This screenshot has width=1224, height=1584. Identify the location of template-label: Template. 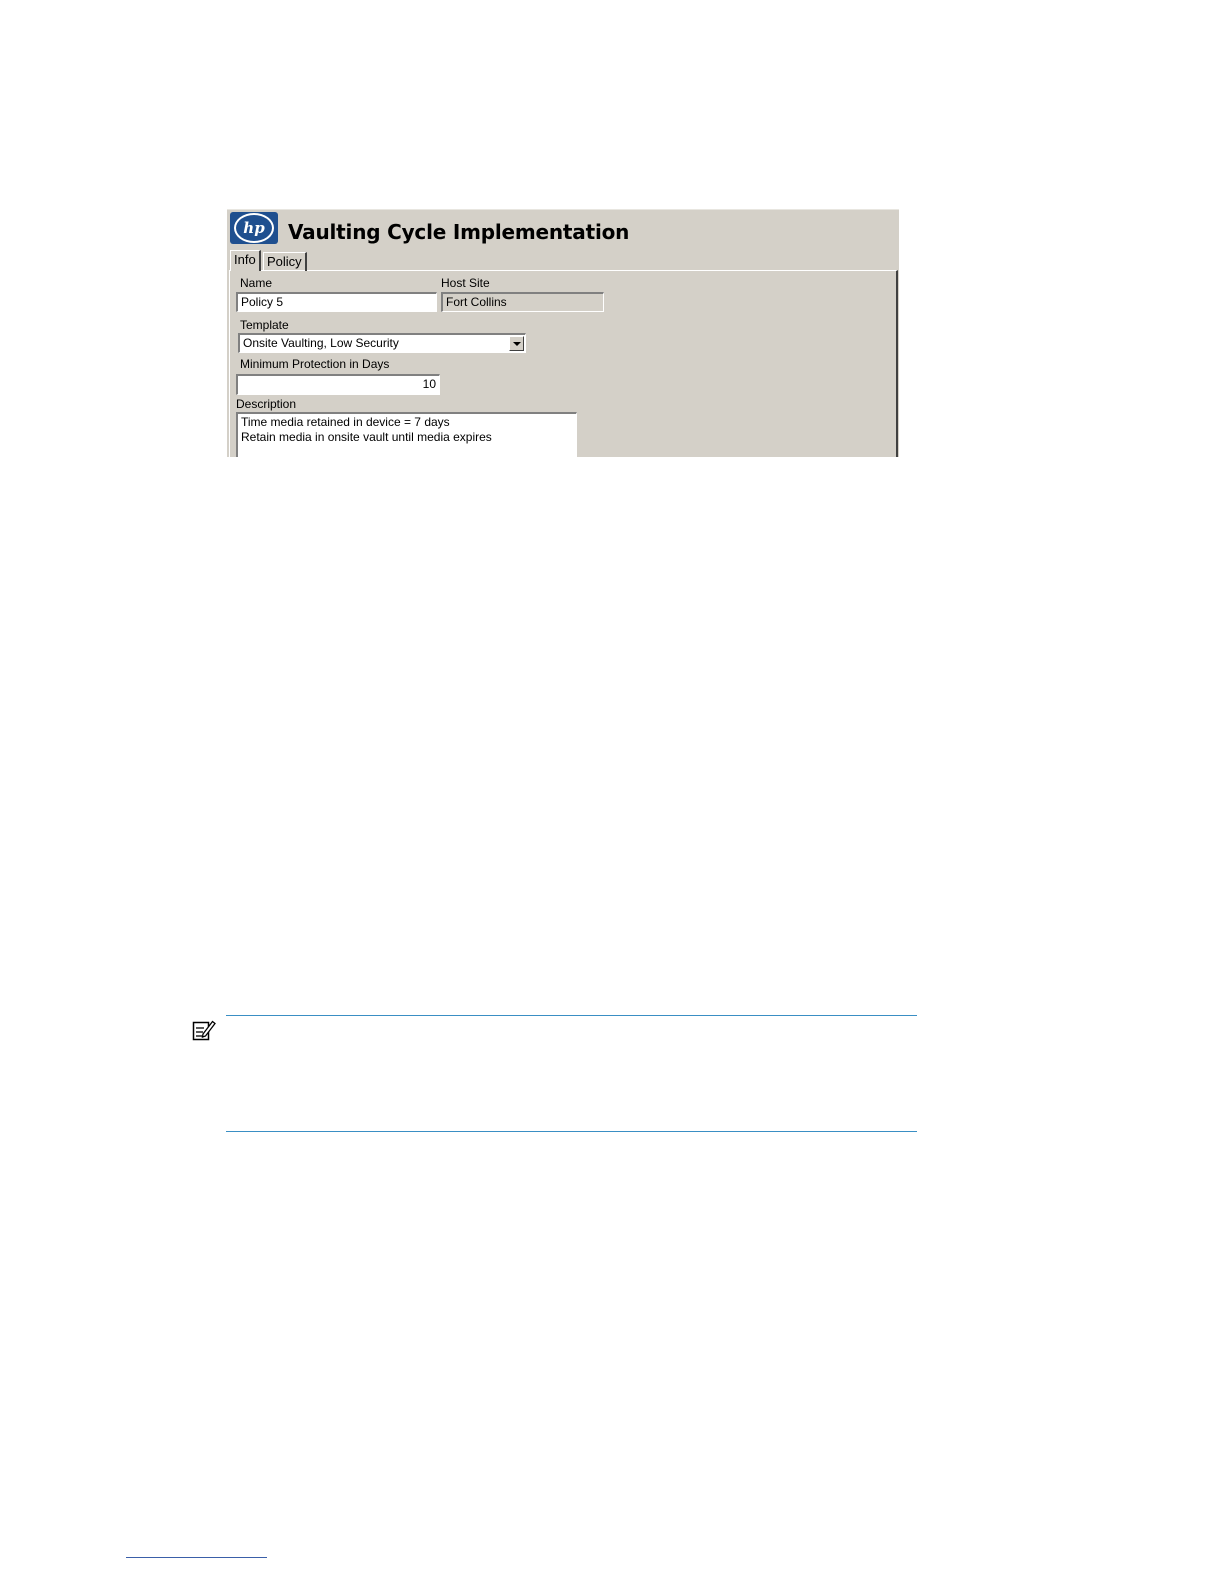
(264, 325).